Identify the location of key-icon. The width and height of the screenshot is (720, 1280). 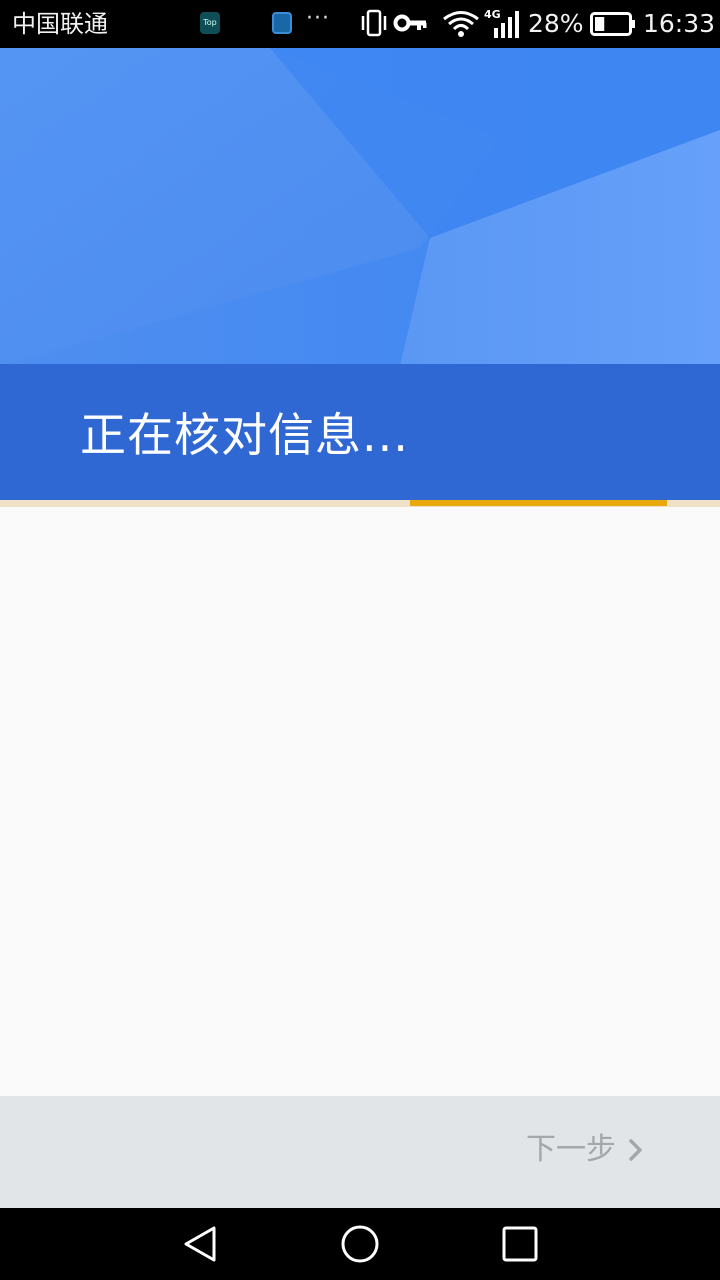
(410, 23).